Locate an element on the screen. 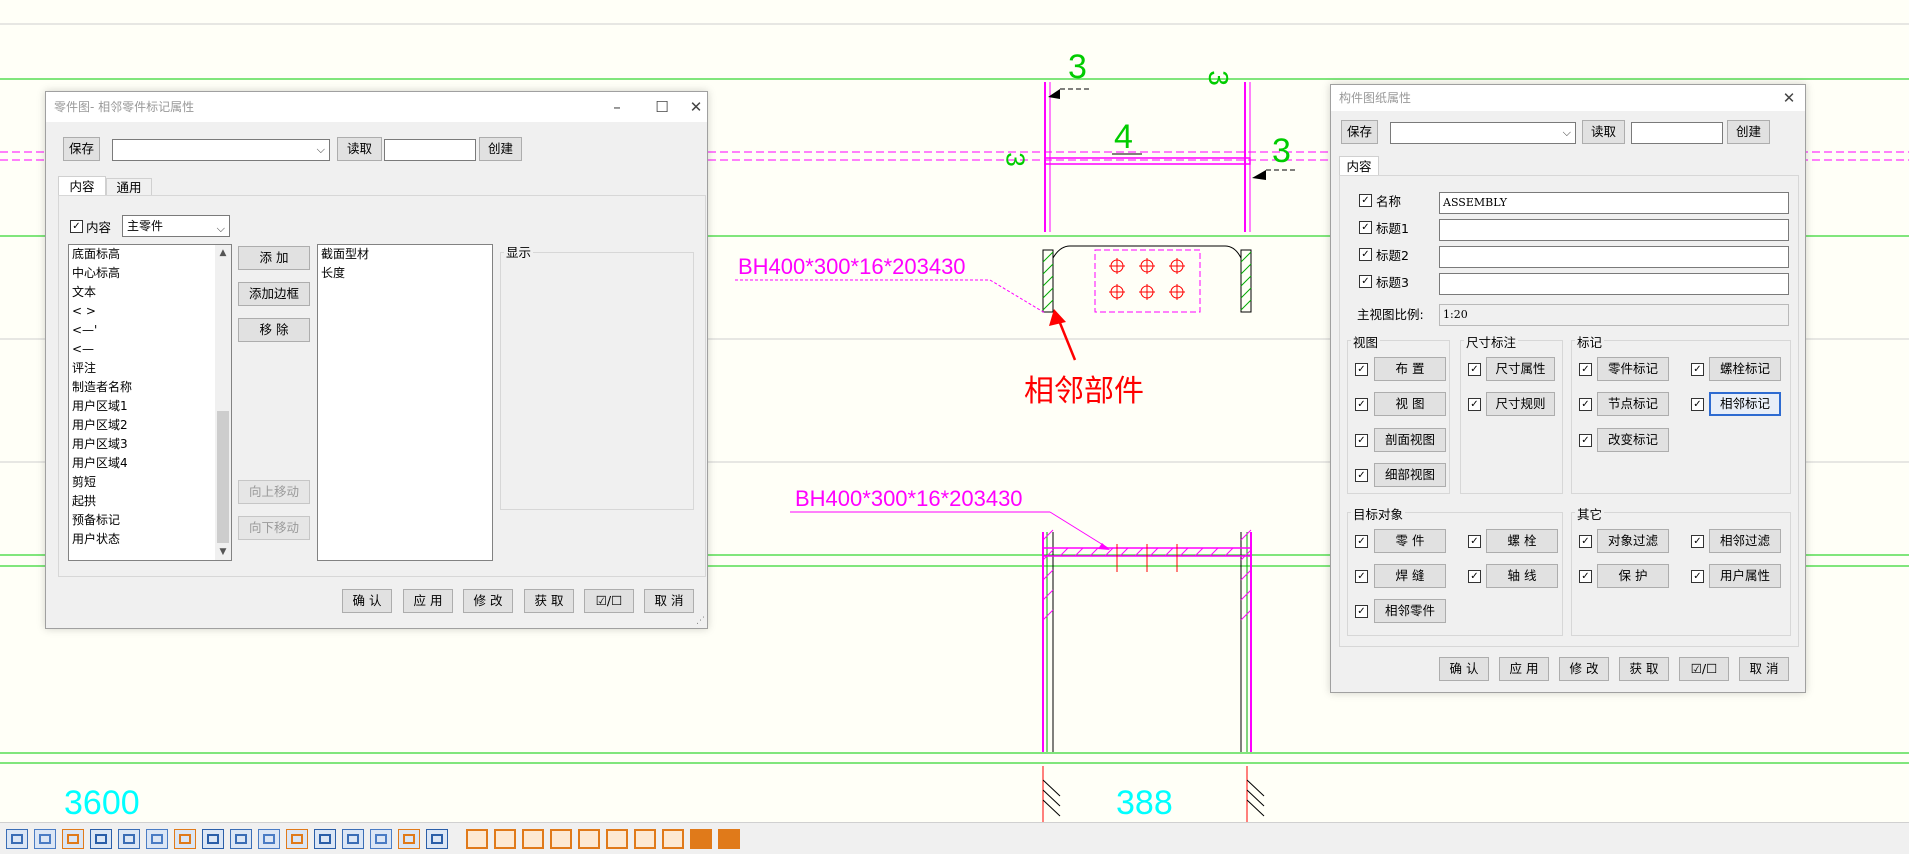  text-icon is located at coordinates (73, 839).